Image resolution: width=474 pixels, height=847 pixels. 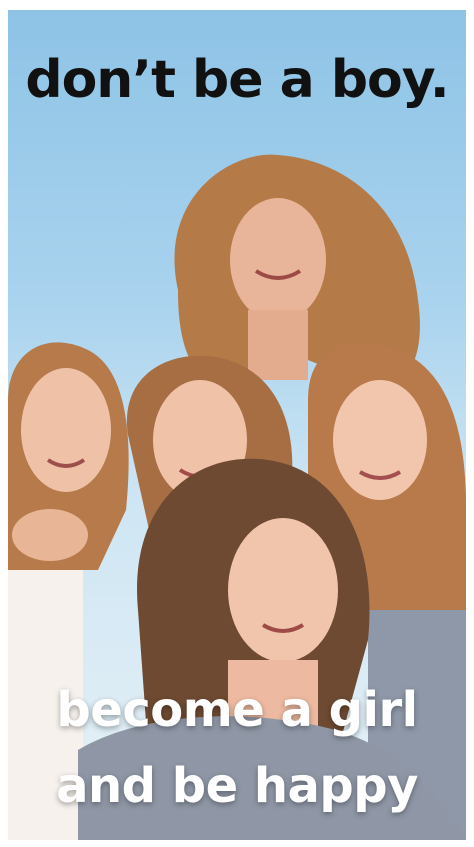 I want to click on caption-line-1: become a girl, so click(x=237, y=710).